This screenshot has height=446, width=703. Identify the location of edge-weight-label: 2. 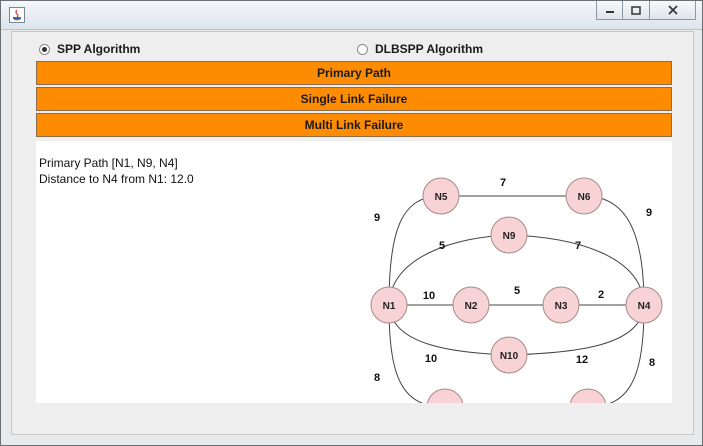
(601, 295).